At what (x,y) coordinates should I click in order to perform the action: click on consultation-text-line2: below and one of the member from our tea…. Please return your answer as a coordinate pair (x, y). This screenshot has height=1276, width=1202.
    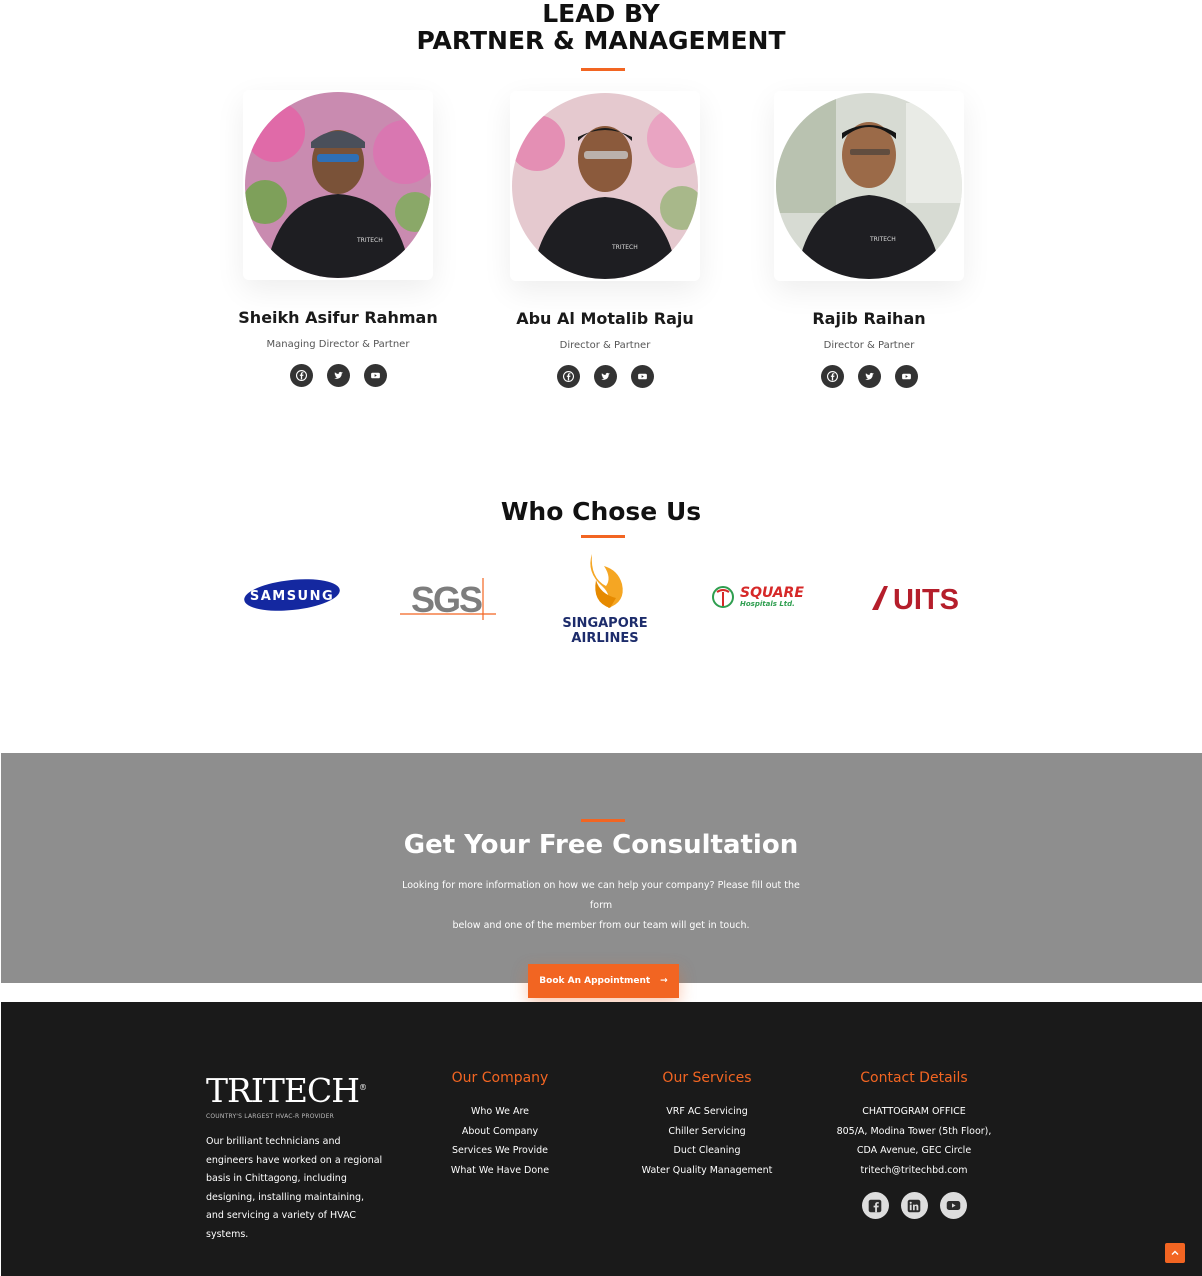
    Looking at the image, I should click on (601, 925).